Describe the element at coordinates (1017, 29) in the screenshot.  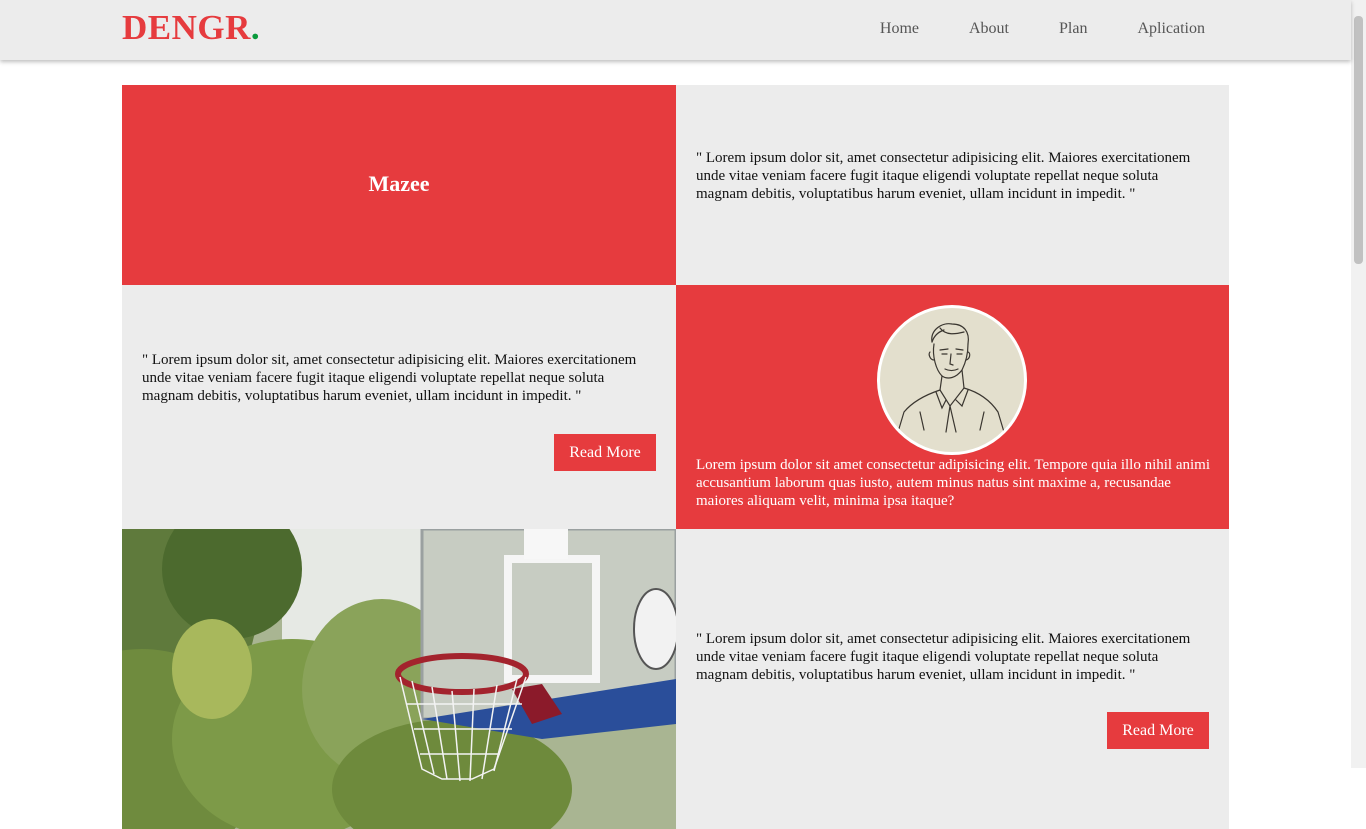
I see `nav-links: Home About Plan Aplication` at that location.